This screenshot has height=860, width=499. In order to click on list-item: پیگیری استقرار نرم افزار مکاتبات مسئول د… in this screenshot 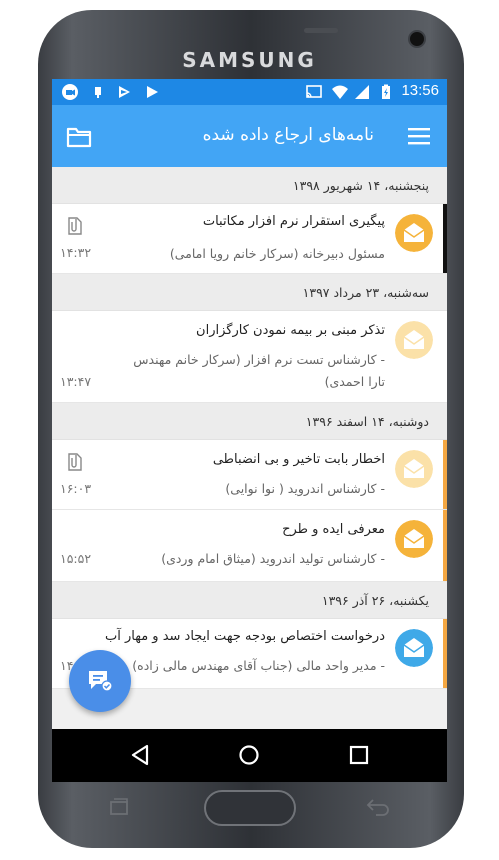, I will do `click(249, 239)`.